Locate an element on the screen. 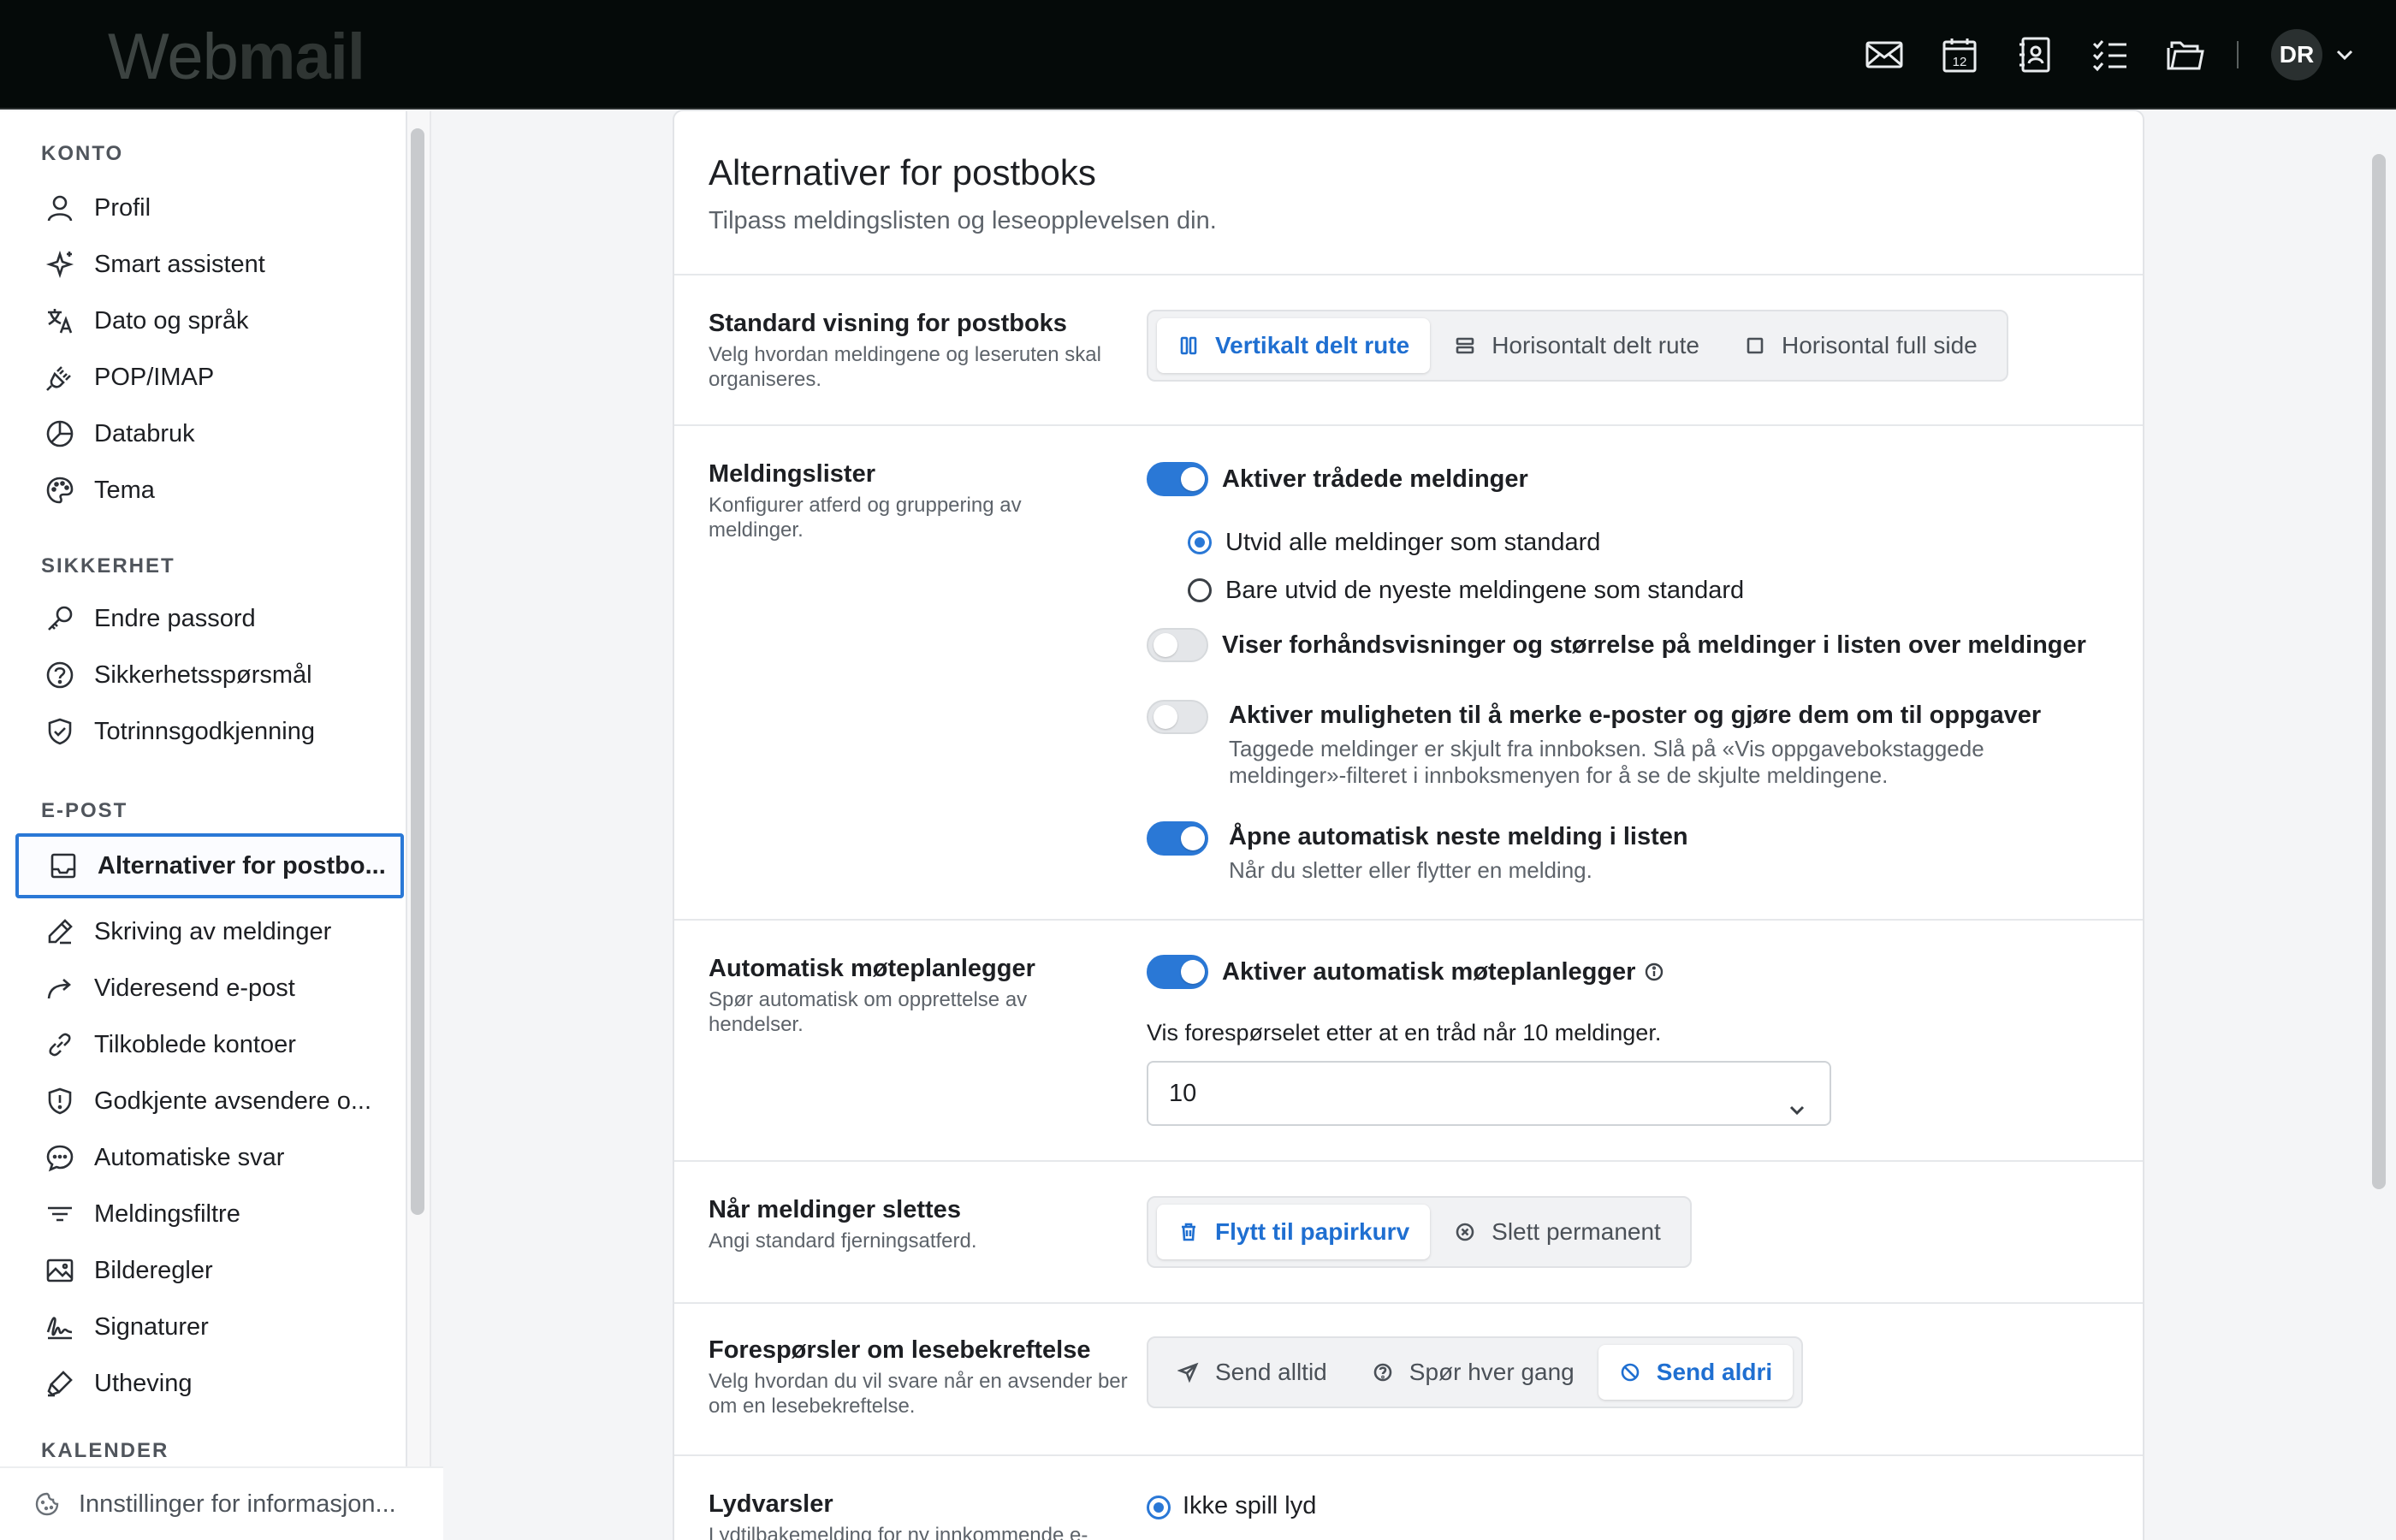  receipts-segmented-control: Send alltid Spør hver gang Send aldri is located at coordinates (1475, 1372).